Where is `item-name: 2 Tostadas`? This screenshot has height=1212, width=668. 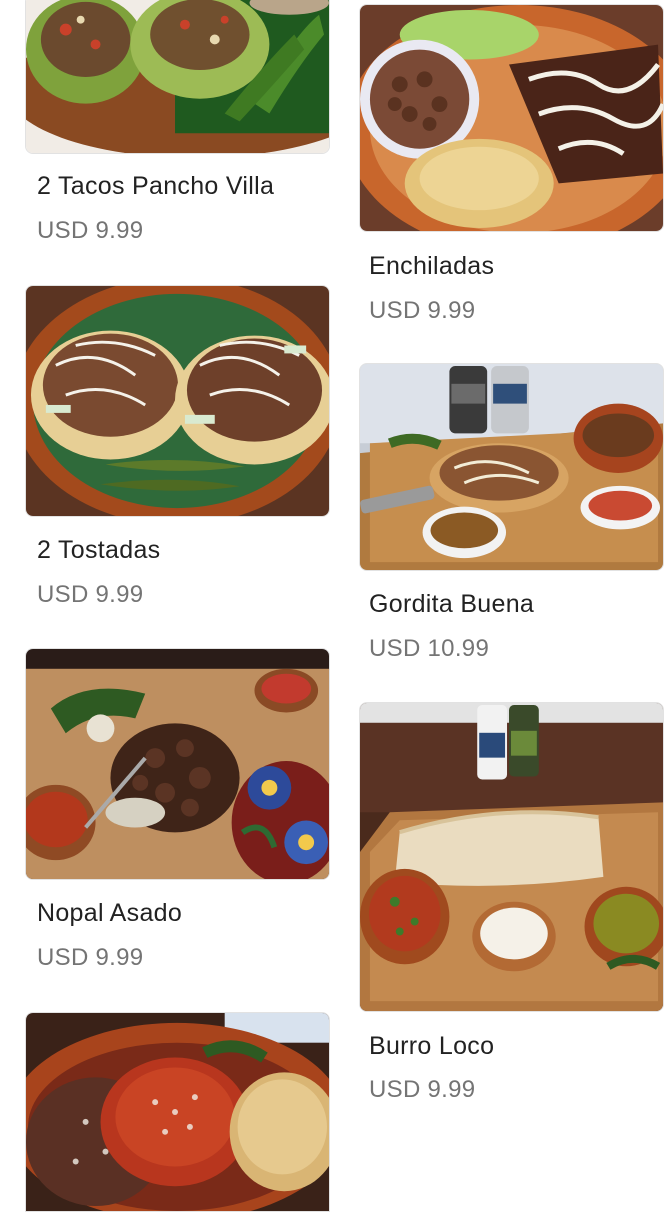 item-name: 2 Tostadas is located at coordinates (99, 550).